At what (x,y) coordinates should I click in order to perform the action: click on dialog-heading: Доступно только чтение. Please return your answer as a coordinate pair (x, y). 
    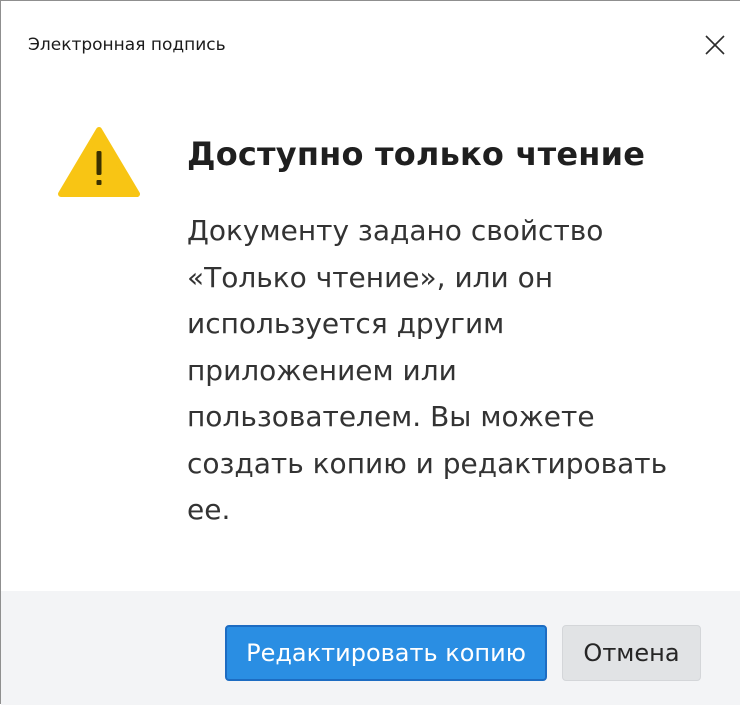
    Looking at the image, I should click on (416, 154).